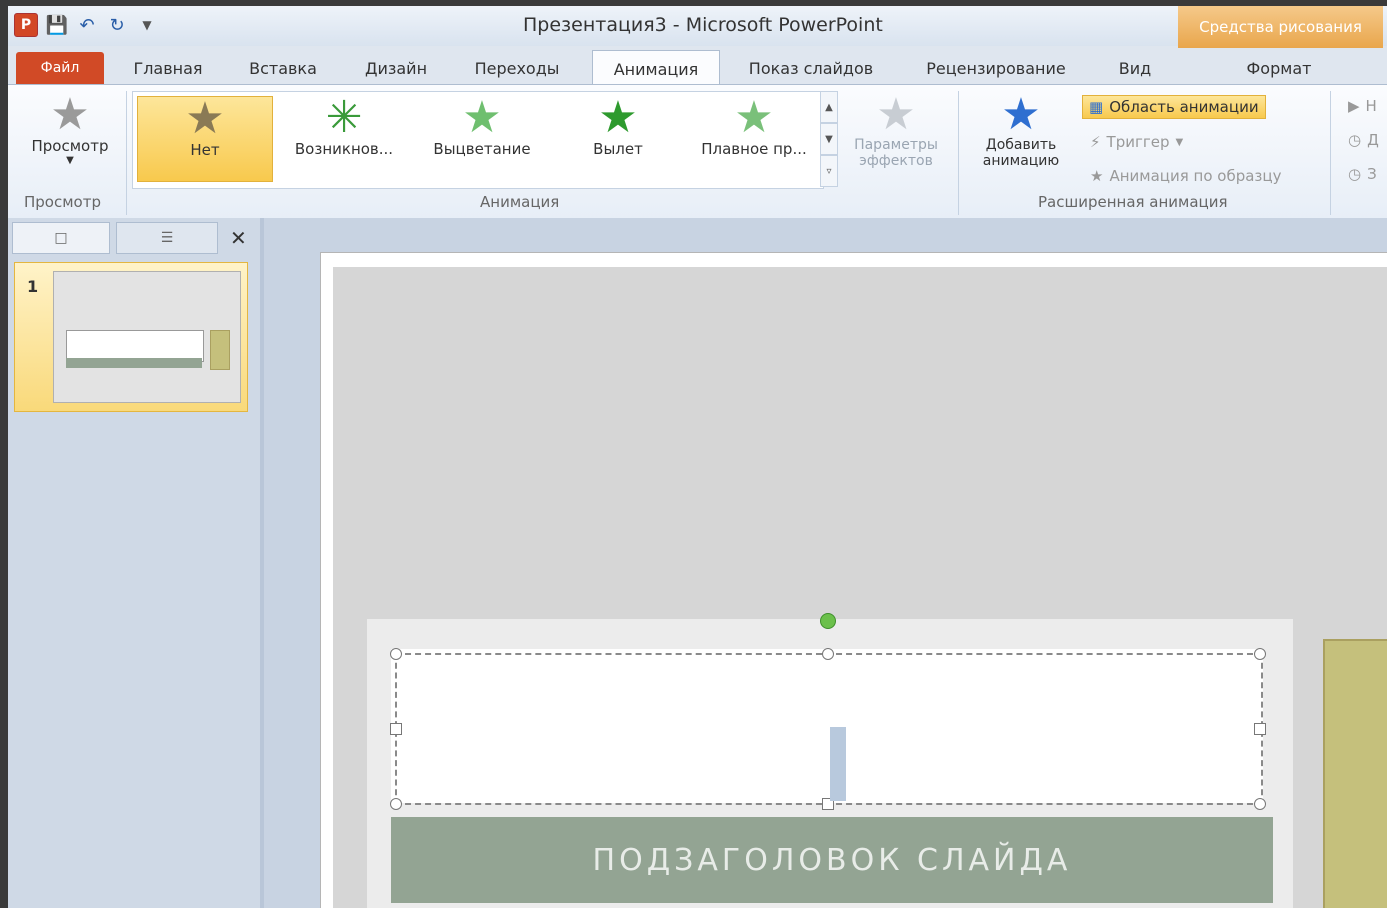 This screenshot has height=908, width=1387. I want to click on animation-pane-button: ▦ Область анимации, so click(1174, 107).